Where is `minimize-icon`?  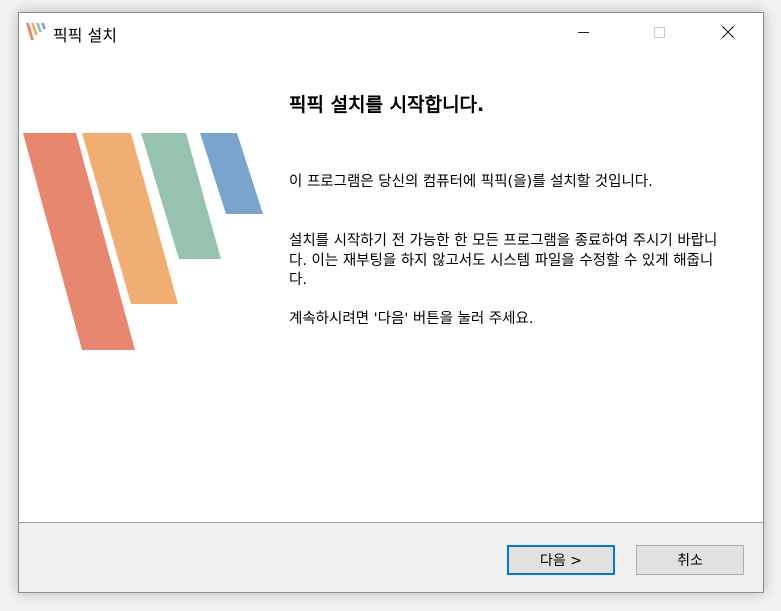
minimize-icon is located at coordinates (583, 32).